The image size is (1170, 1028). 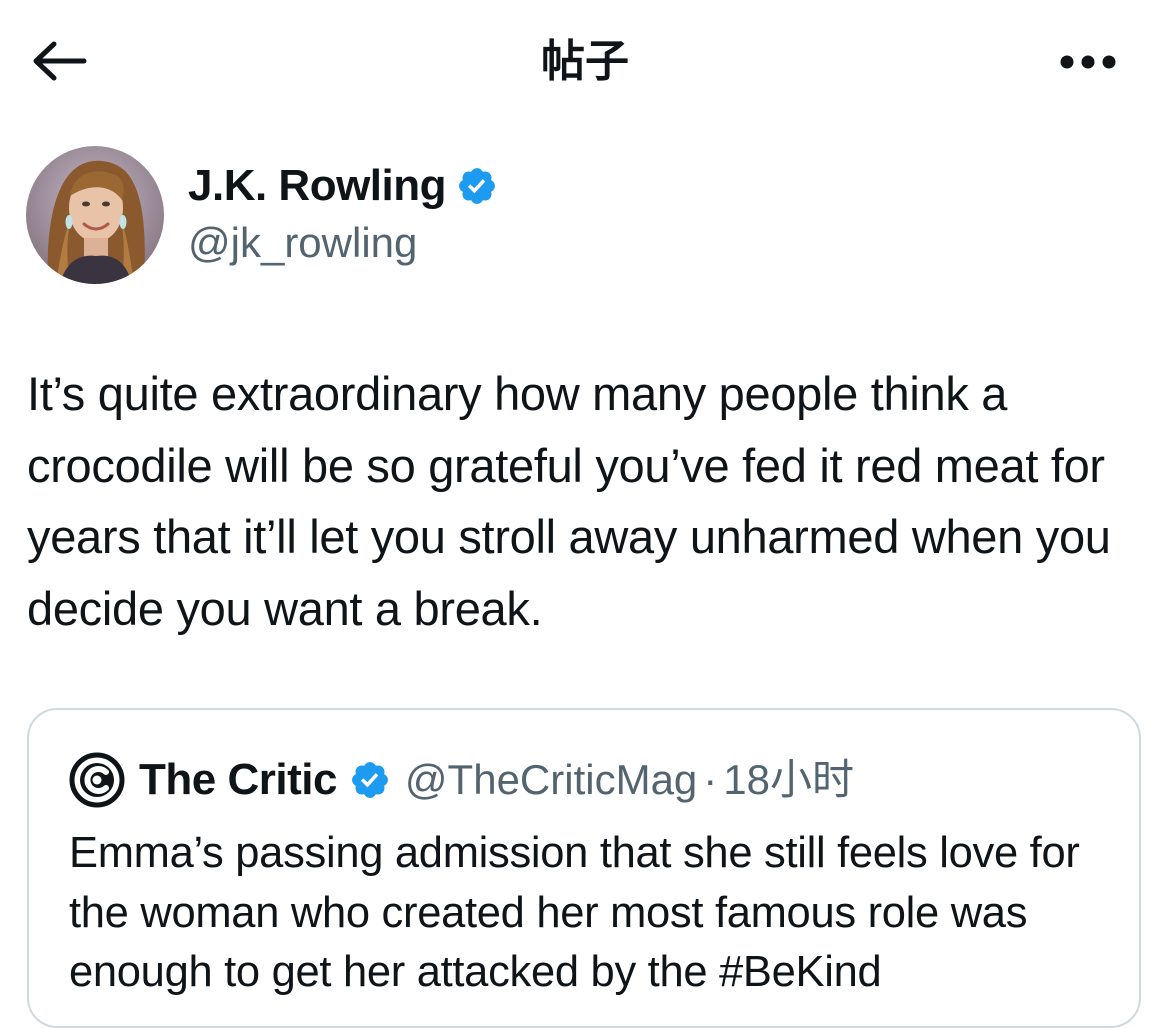 I want to click on page-title: 帖子, so click(x=585, y=61).